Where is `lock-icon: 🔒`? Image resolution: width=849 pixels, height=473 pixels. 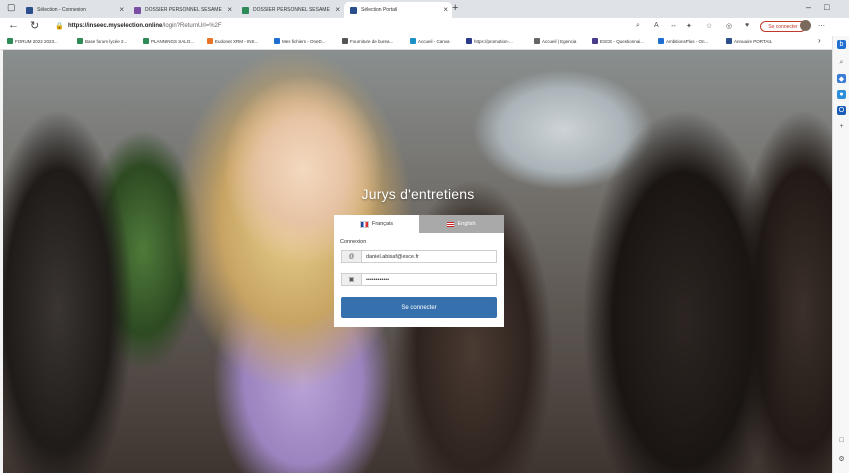
lock-icon: 🔒 is located at coordinates (59, 26).